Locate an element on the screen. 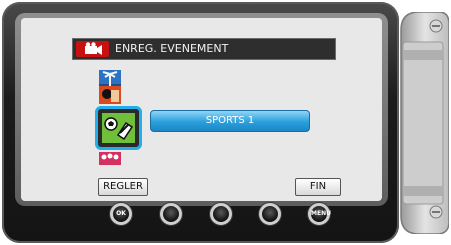  list-item-sports-selected is located at coordinates (118, 128).